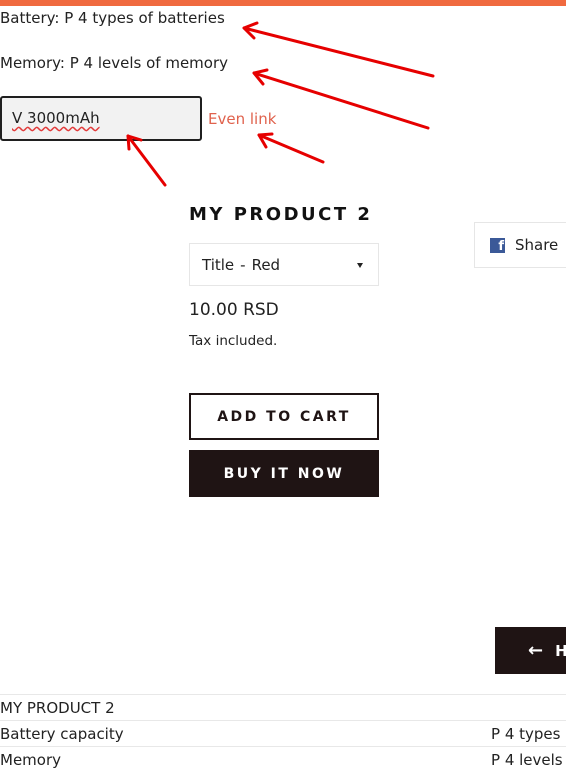  What do you see at coordinates (281, 214) in the screenshot?
I see `product-title: MY PRODUCT 2` at bounding box center [281, 214].